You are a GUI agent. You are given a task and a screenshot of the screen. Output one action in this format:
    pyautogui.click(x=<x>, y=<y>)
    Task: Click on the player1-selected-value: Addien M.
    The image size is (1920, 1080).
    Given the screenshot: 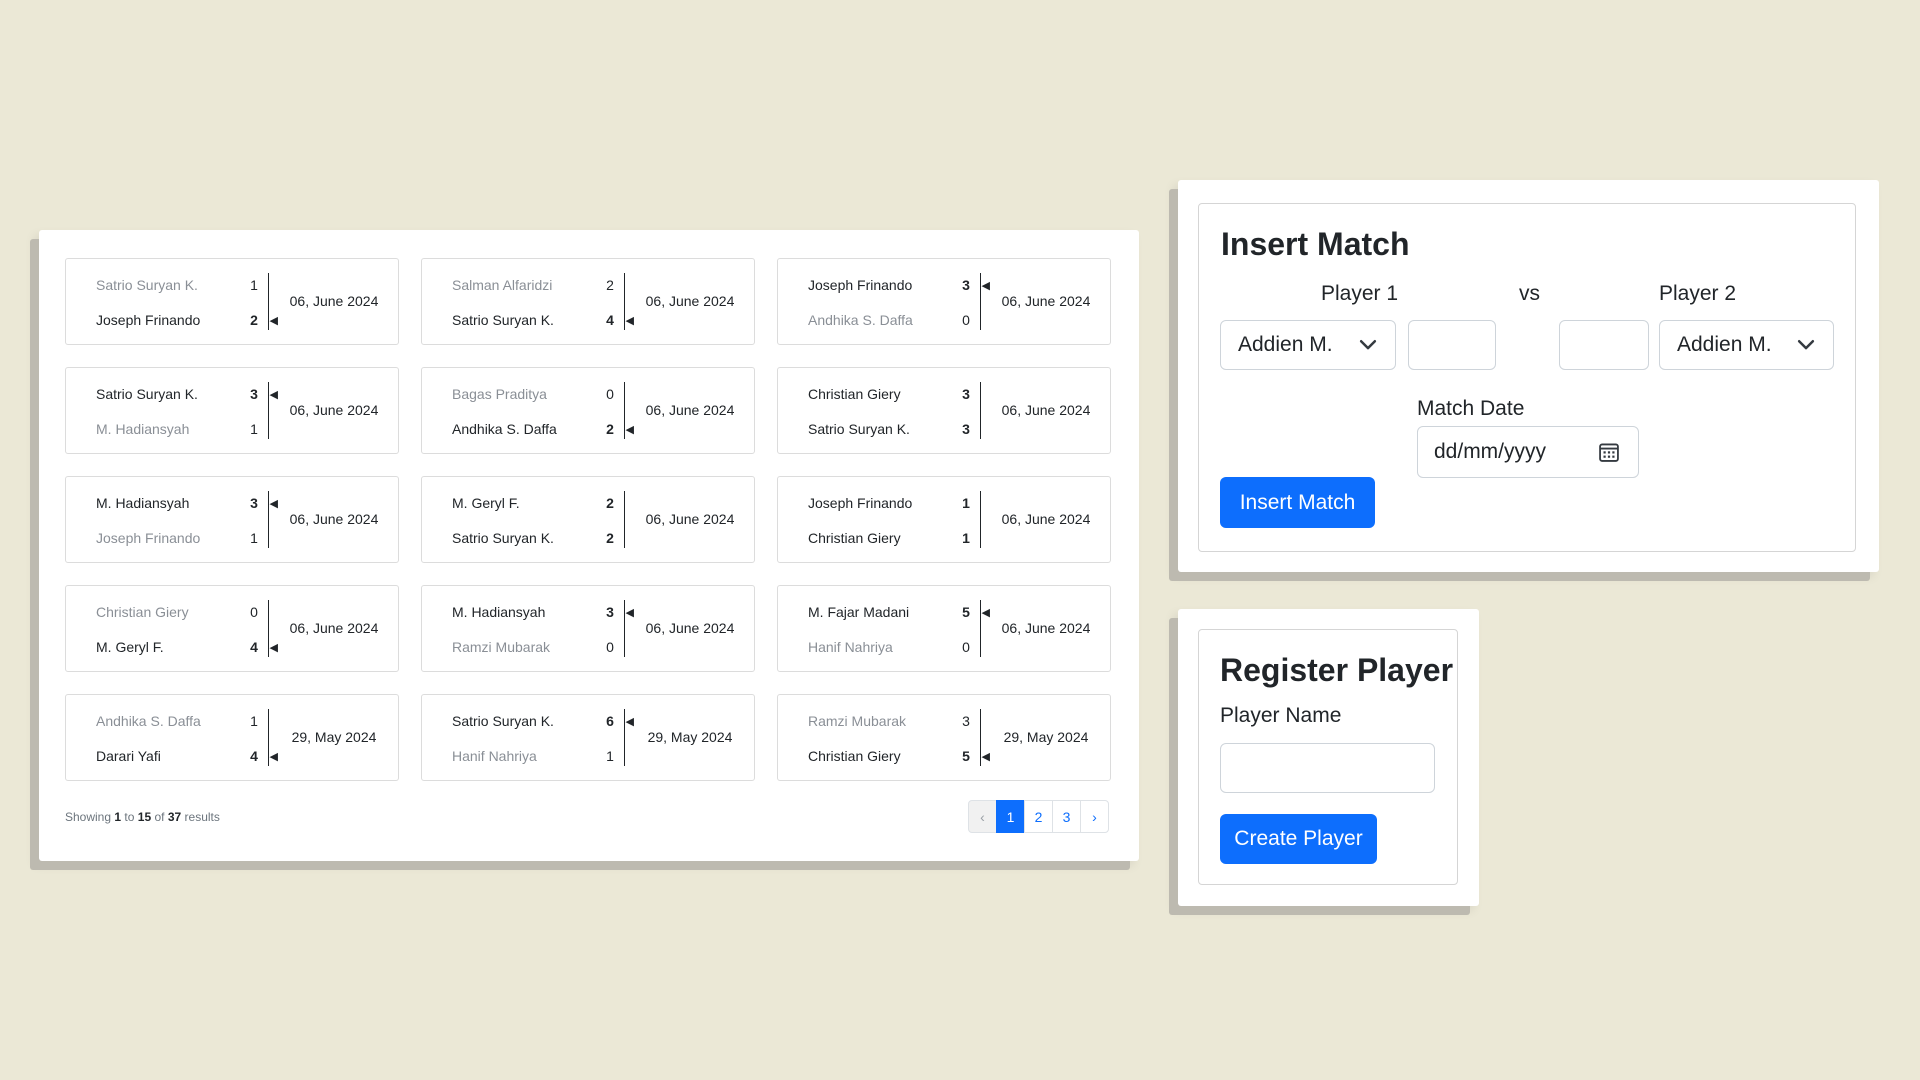 What is the action you would take?
    pyautogui.click(x=1285, y=344)
    